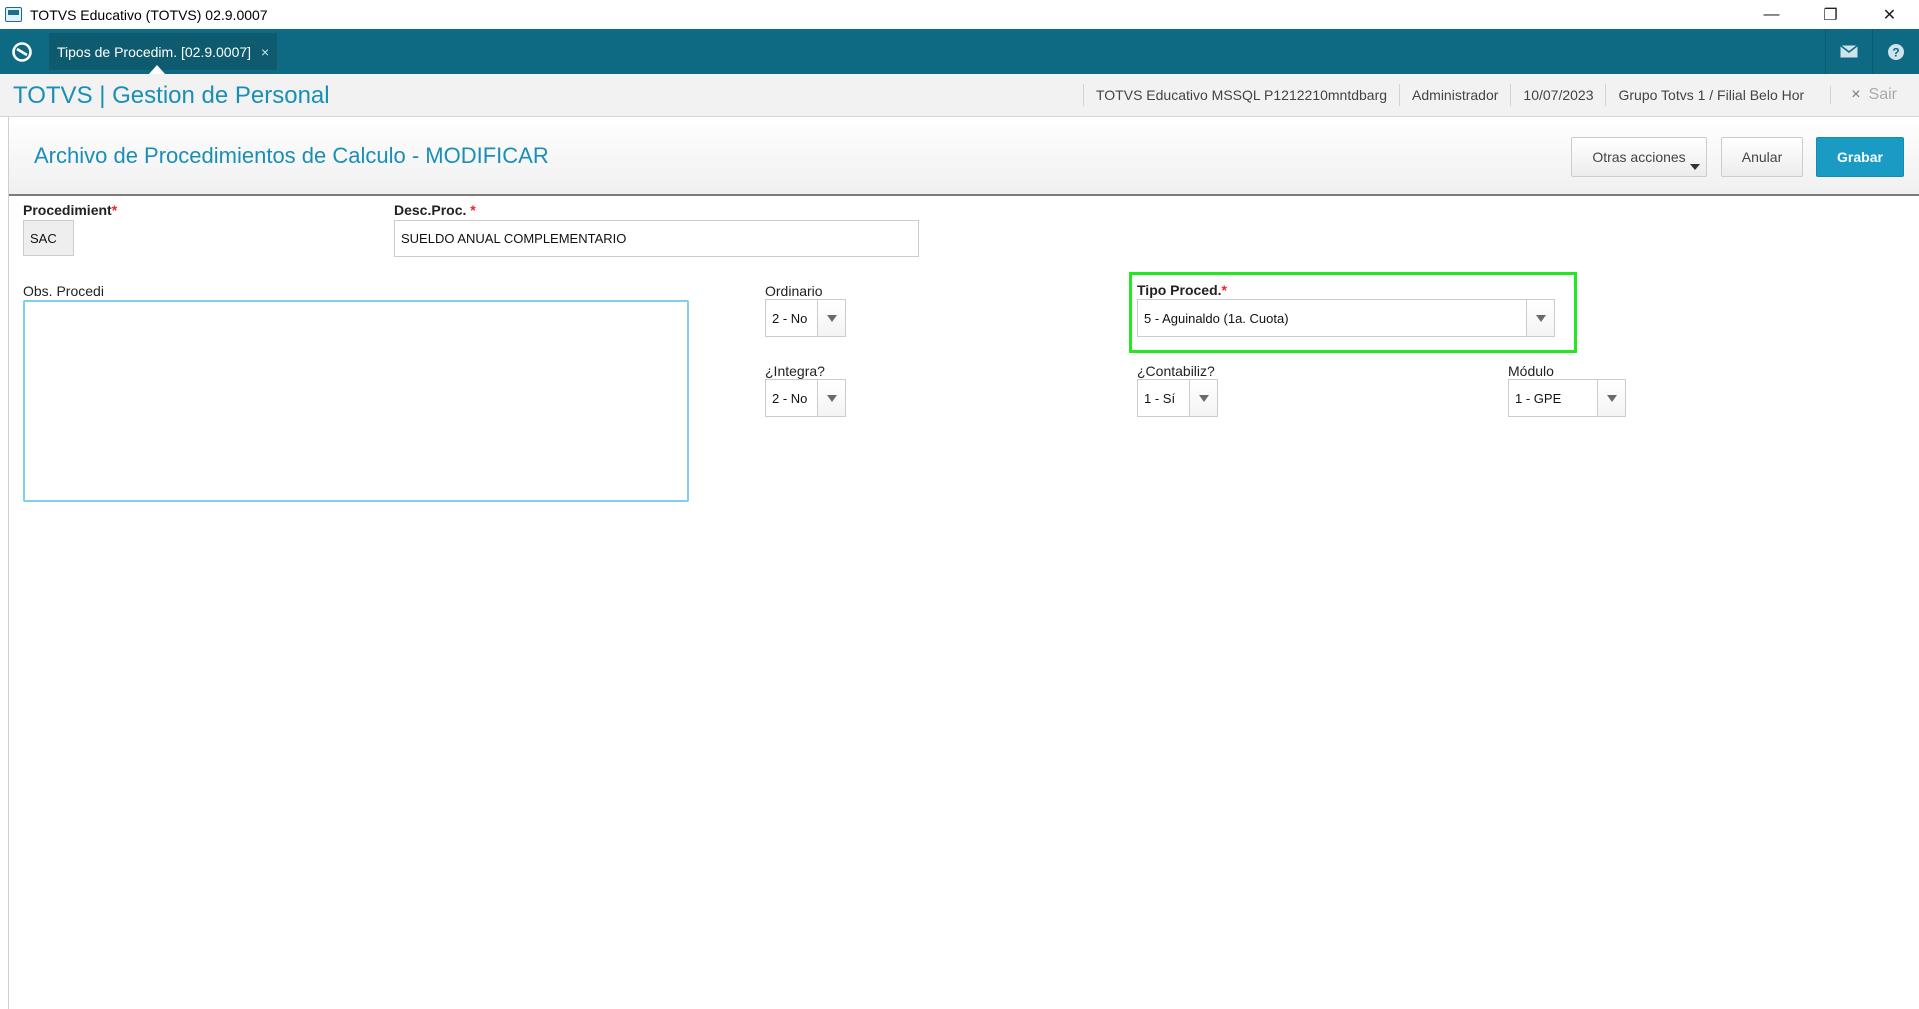 The width and height of the screenshot is (1919, 1009). I want to click on modulo-value: 1 - GPE, so click(1538, 398).